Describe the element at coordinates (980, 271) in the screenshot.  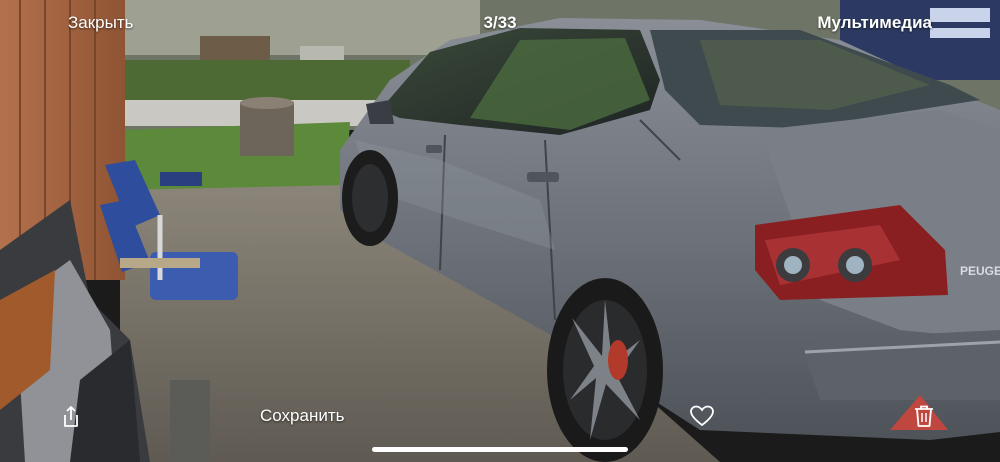
I see `peugeot-badge: PEUGEOT` at that location.